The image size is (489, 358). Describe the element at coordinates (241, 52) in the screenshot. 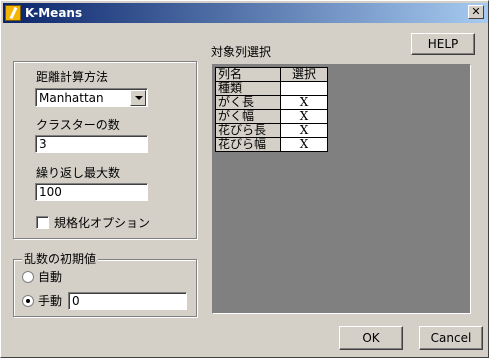

I see `columns-label: 対象列選択` at that location.